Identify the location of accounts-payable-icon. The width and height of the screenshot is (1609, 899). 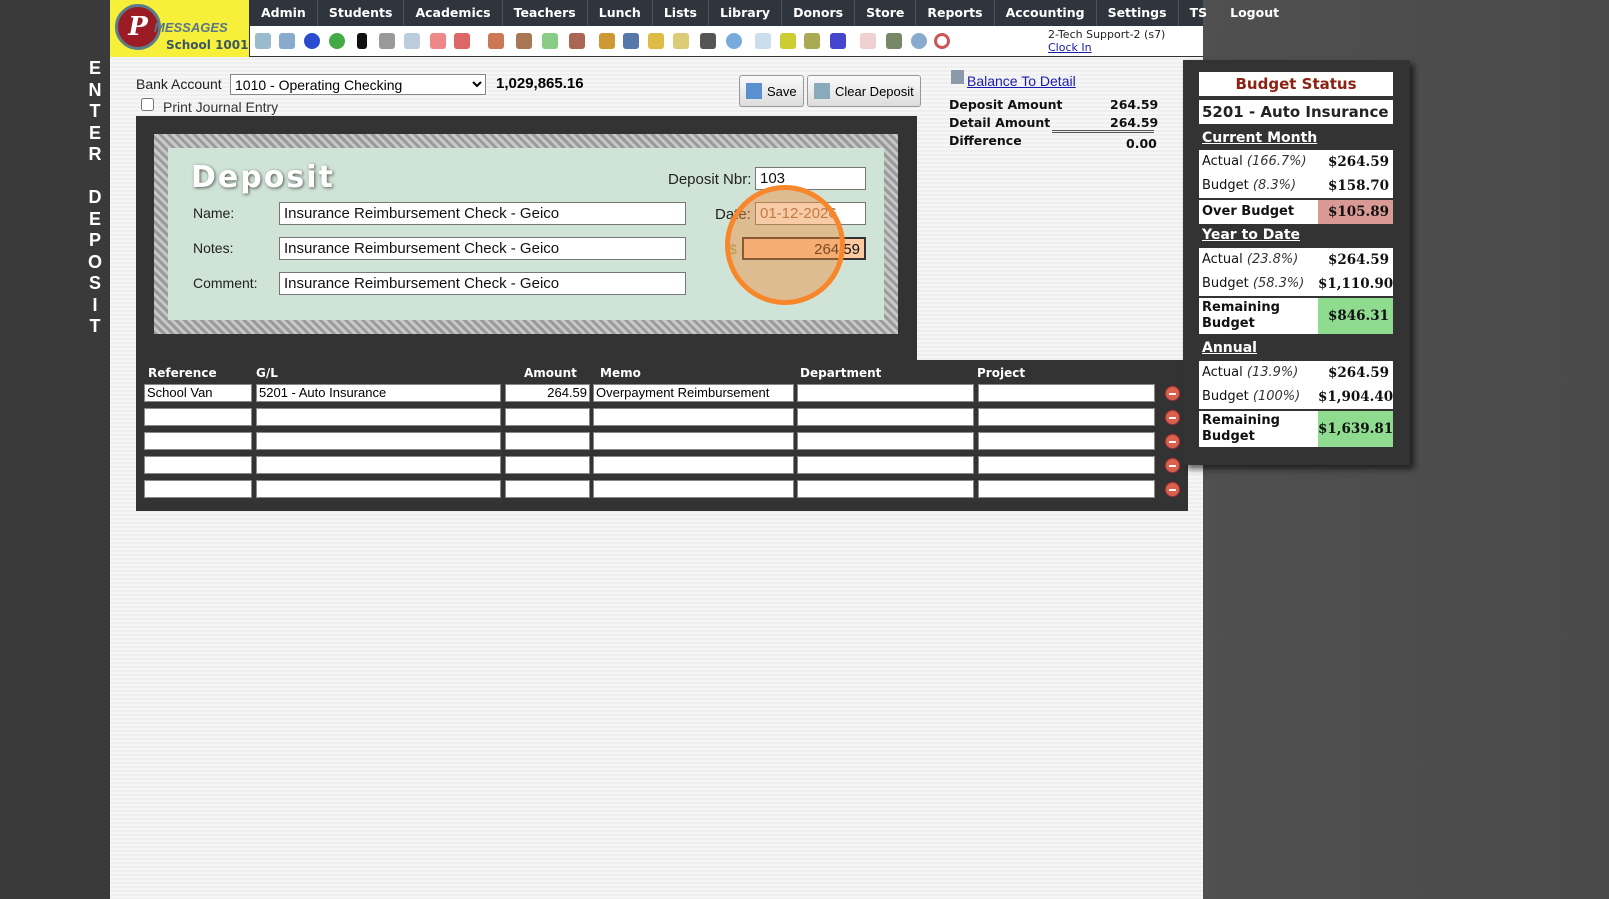
(838, 41).